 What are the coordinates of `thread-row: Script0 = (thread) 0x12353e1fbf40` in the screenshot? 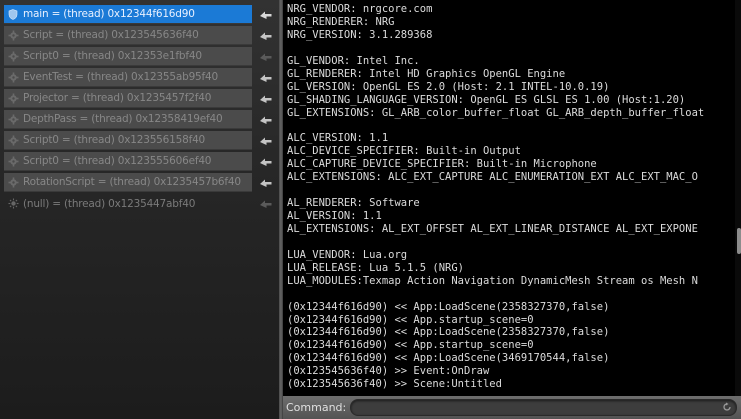 It's located at (128, 56).